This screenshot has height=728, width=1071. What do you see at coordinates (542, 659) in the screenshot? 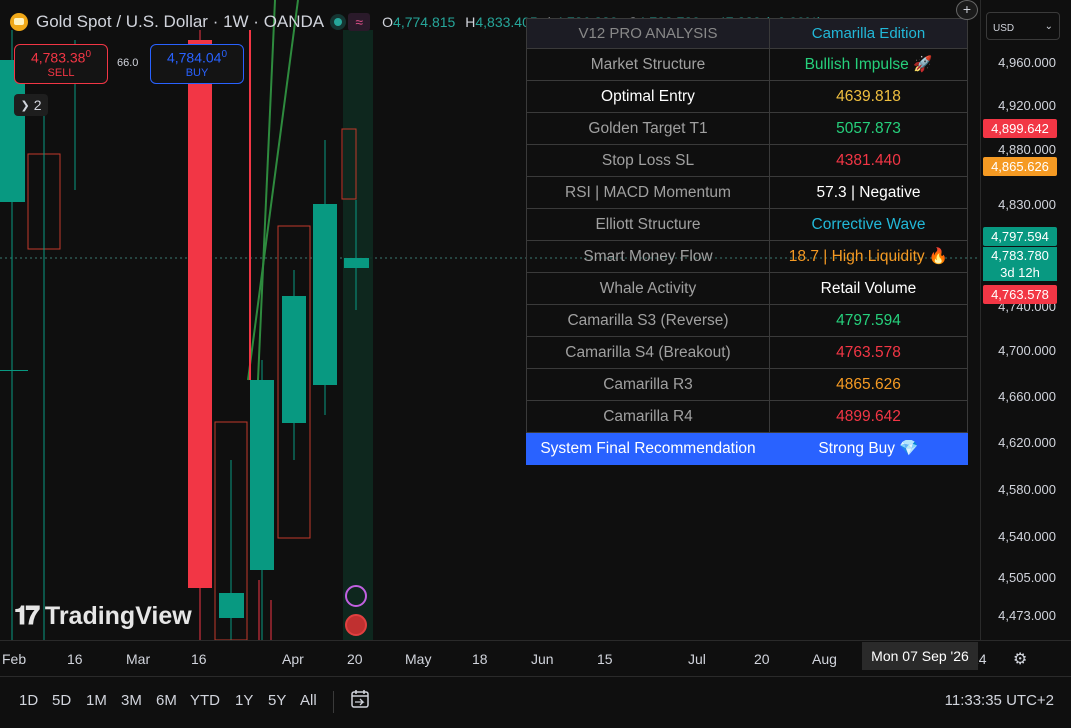
I see `time-label: Jun` at bounding box center [542, 659].